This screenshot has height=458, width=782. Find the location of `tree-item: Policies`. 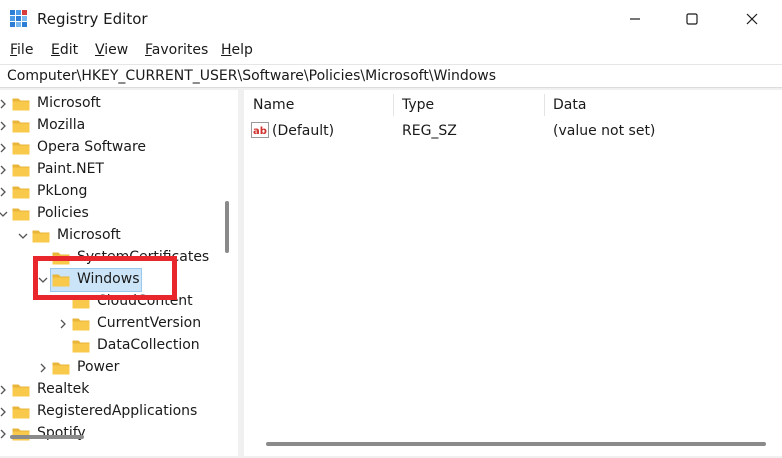

tree-item: Policies is located at coordinates (115, 214).